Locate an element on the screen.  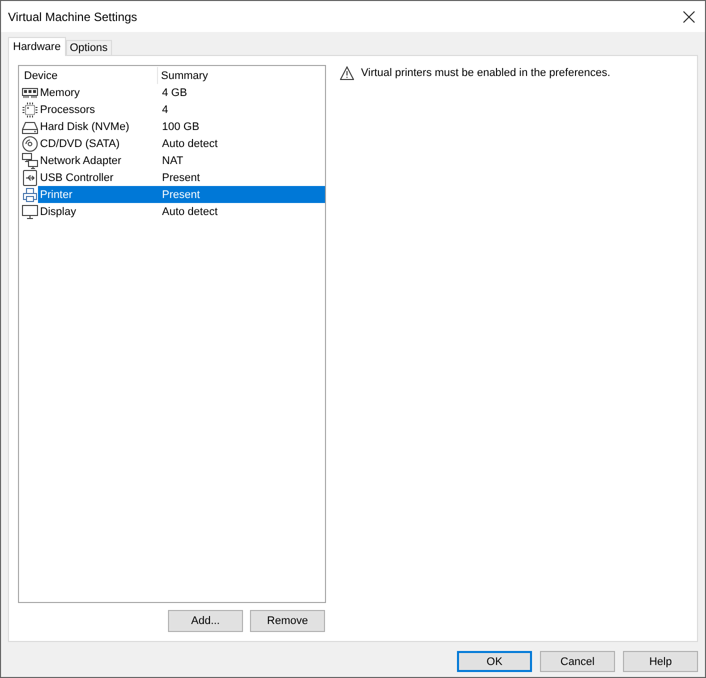
close-icon is located at coordinates (689, 16).